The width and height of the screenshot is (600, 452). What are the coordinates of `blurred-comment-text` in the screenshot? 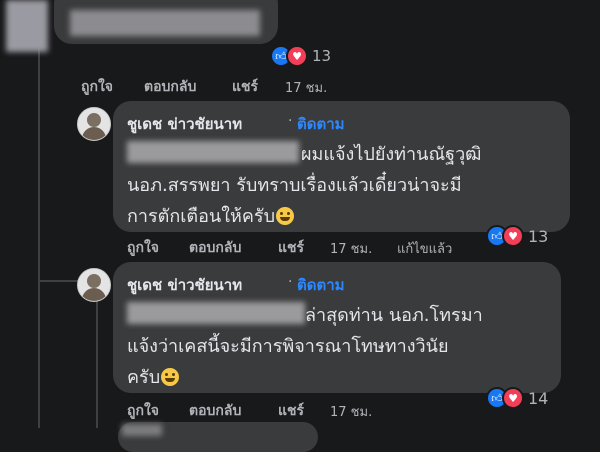 It's located at (165, 23).